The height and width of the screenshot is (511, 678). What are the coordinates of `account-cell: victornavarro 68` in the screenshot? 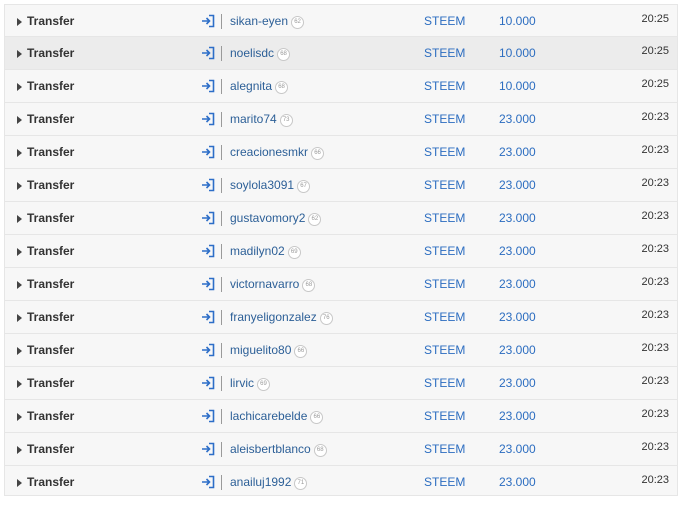 It's located at (273, 284).